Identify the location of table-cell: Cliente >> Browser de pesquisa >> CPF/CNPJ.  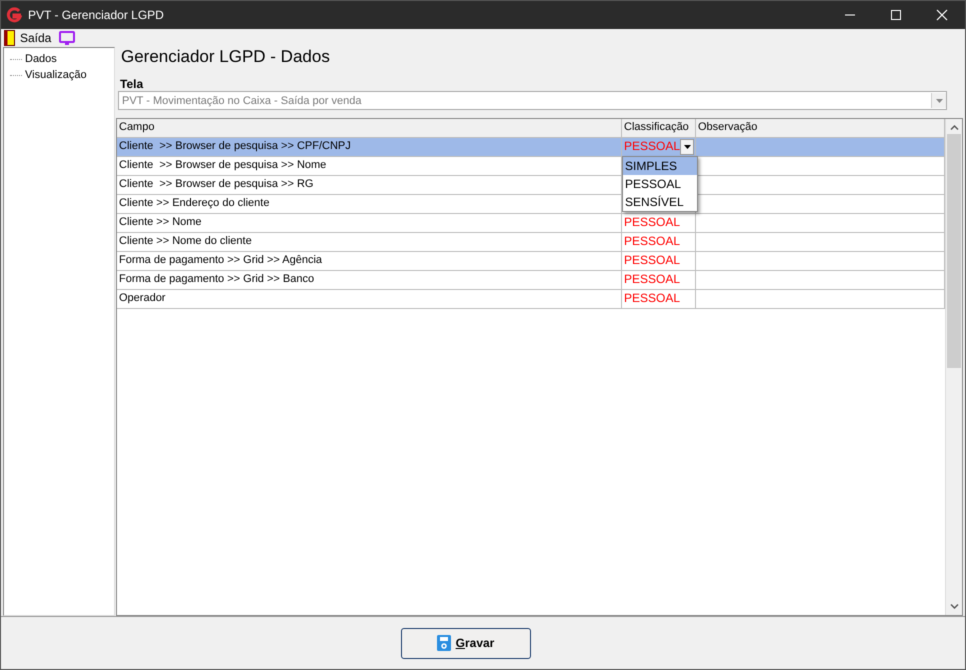
(369, 147).